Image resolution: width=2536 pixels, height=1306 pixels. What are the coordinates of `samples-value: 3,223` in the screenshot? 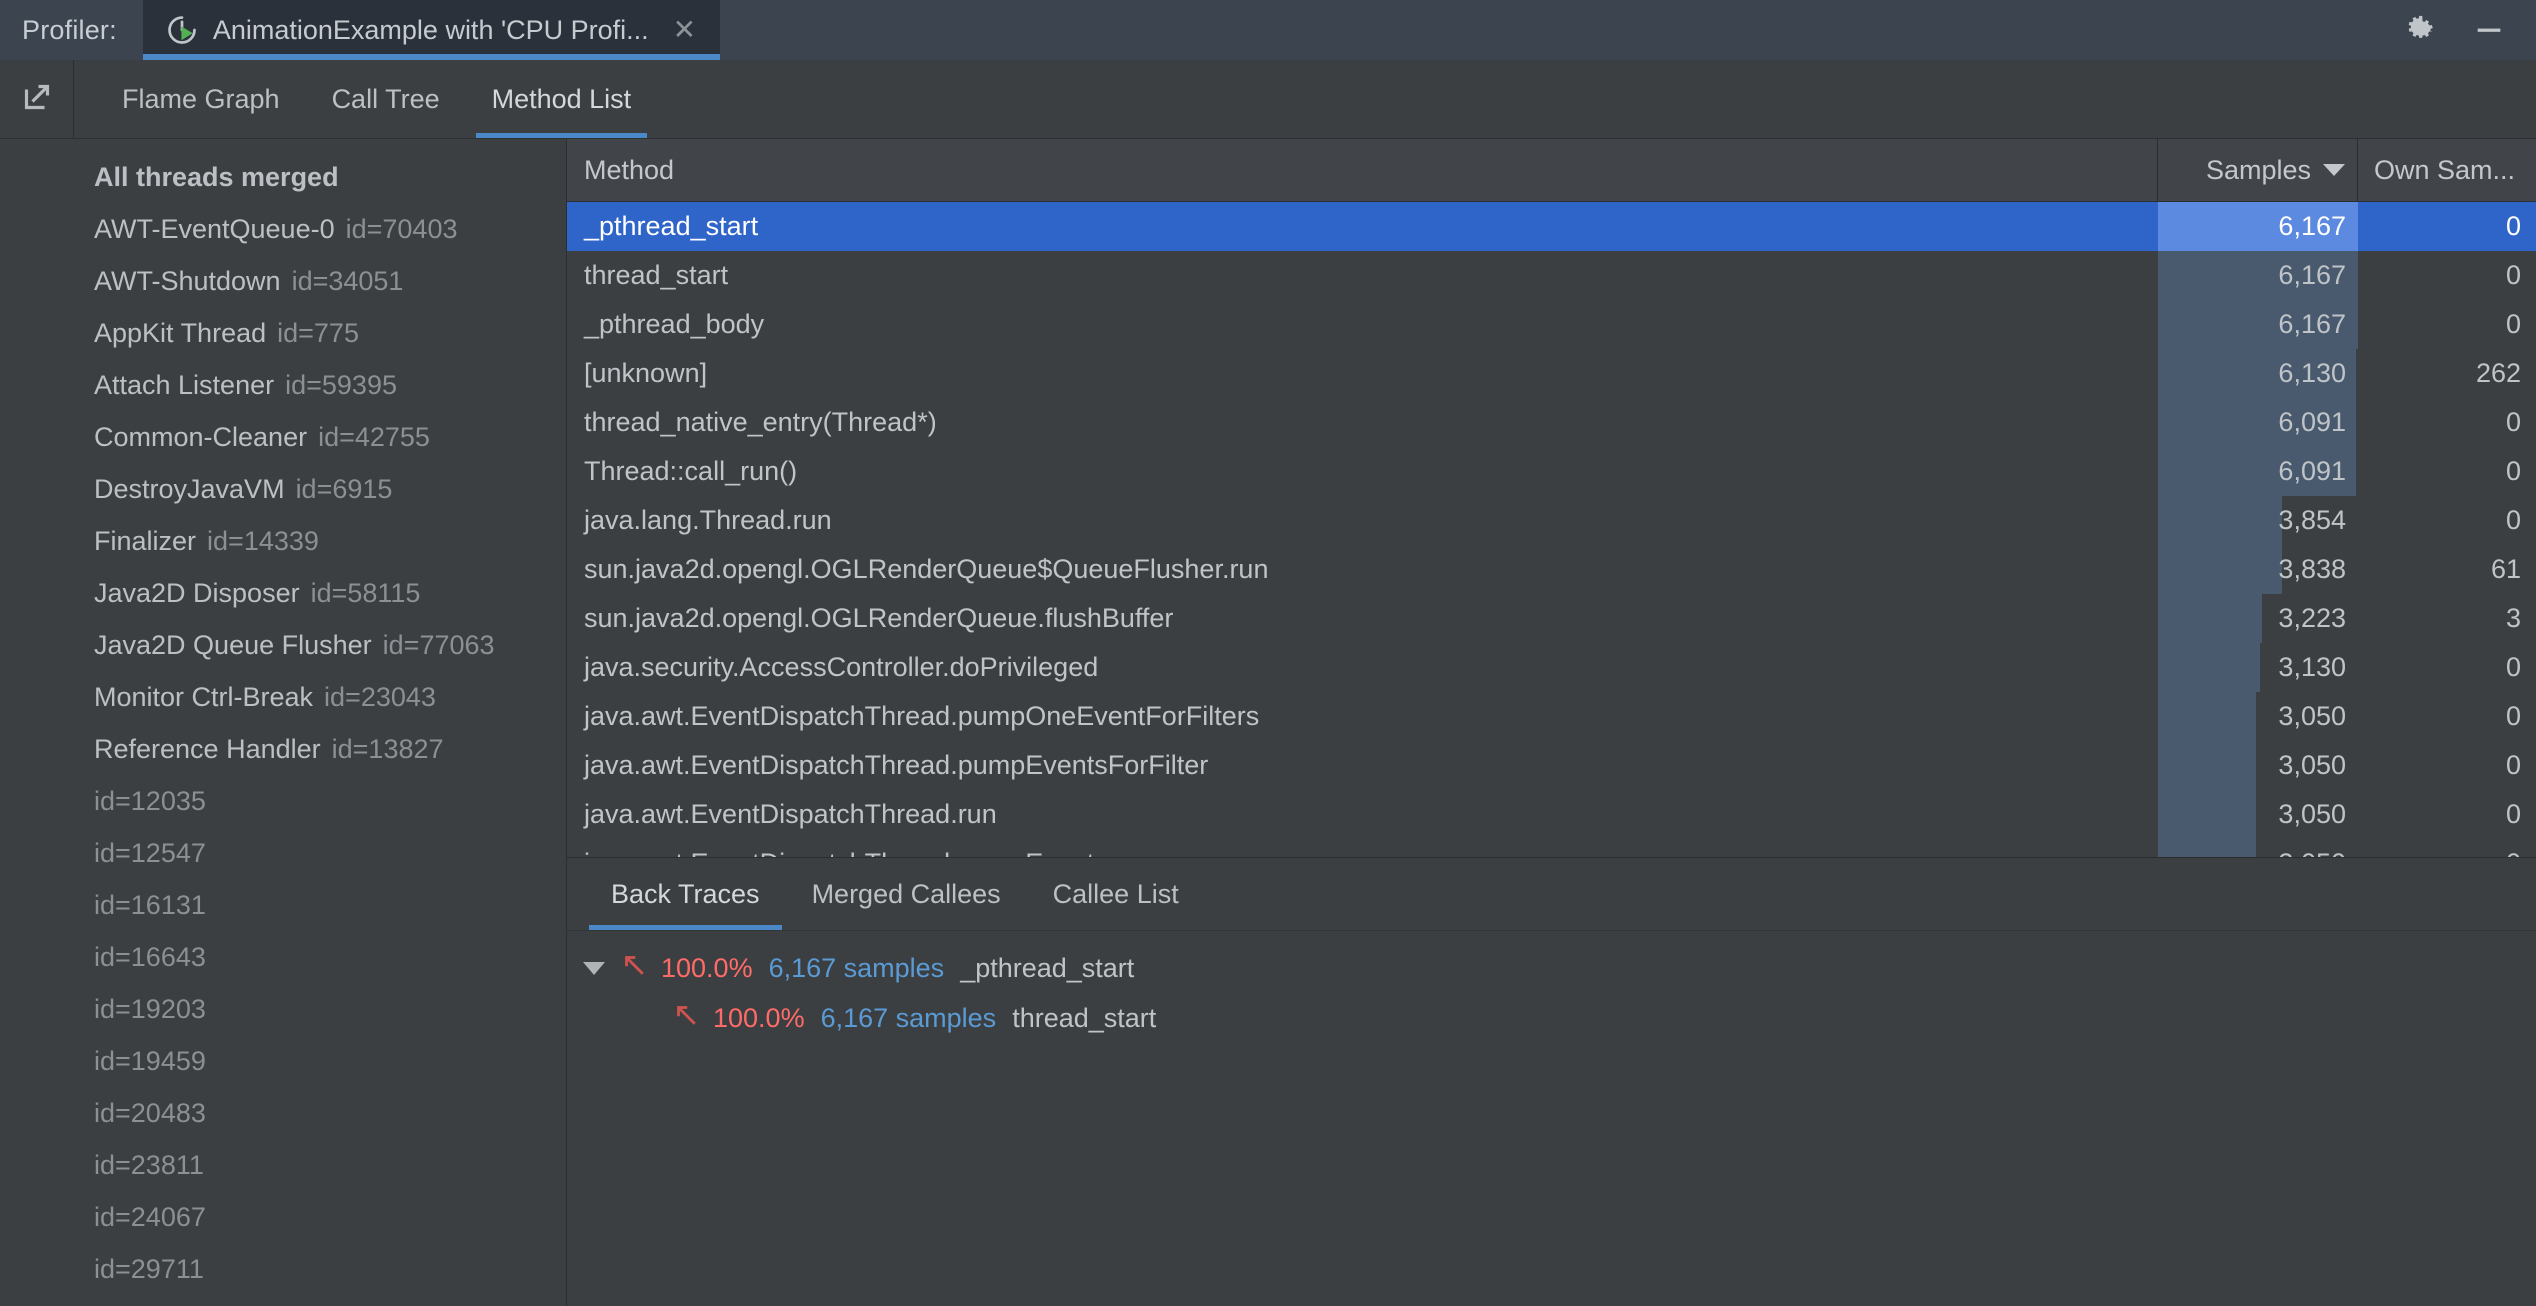 It's located at (2312, 618).